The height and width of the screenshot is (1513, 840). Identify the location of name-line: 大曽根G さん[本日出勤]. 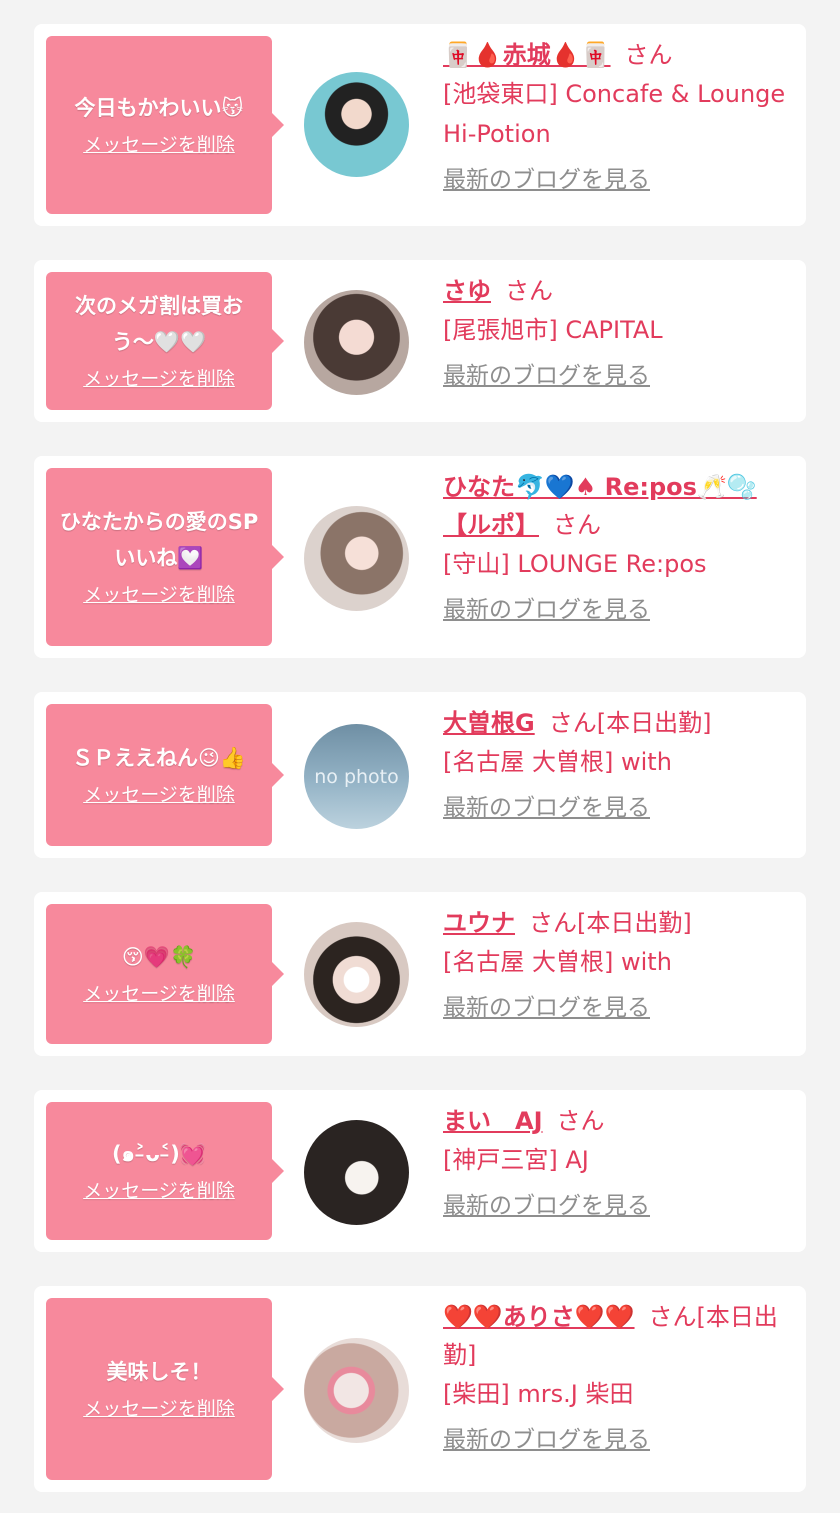
(615, 723).